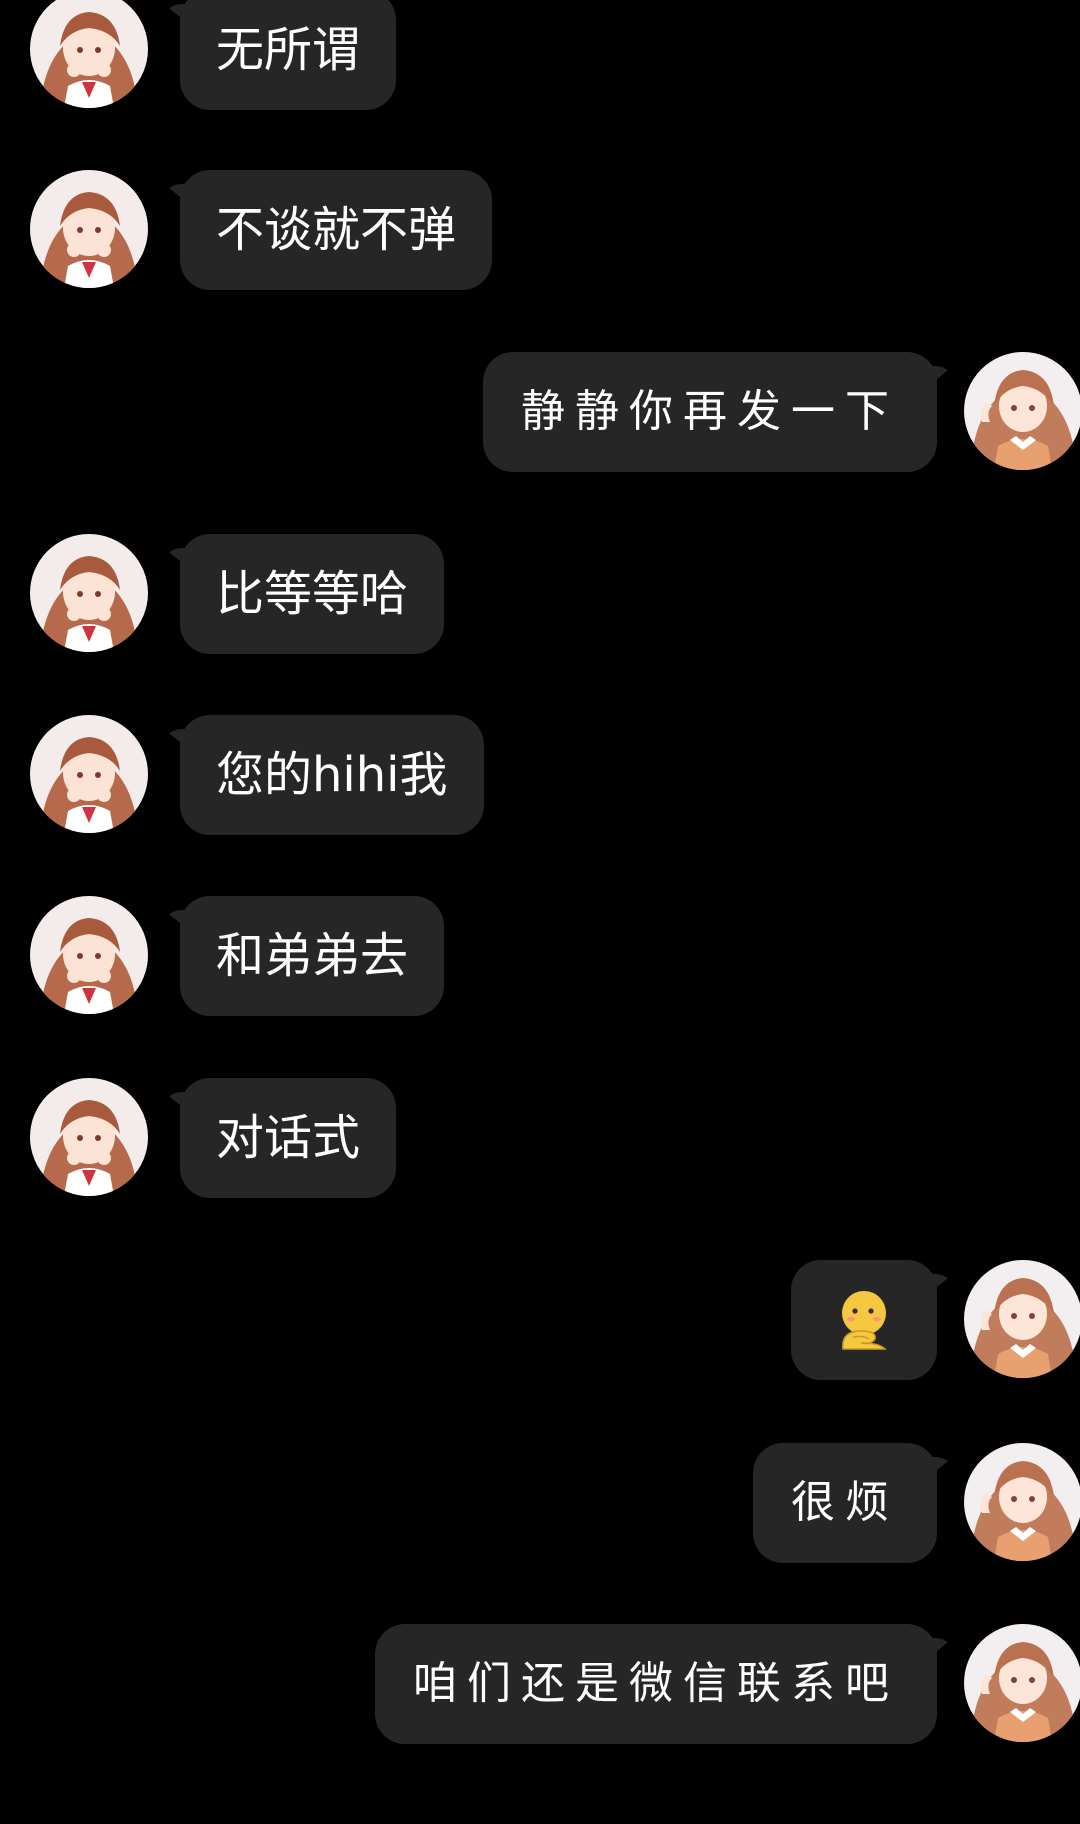 Image resolution: width=1080 pixels, height=1824 pixels. I want to click on message-row-outgoing: 咱们还是微信联系吧, so click(540, 1684).